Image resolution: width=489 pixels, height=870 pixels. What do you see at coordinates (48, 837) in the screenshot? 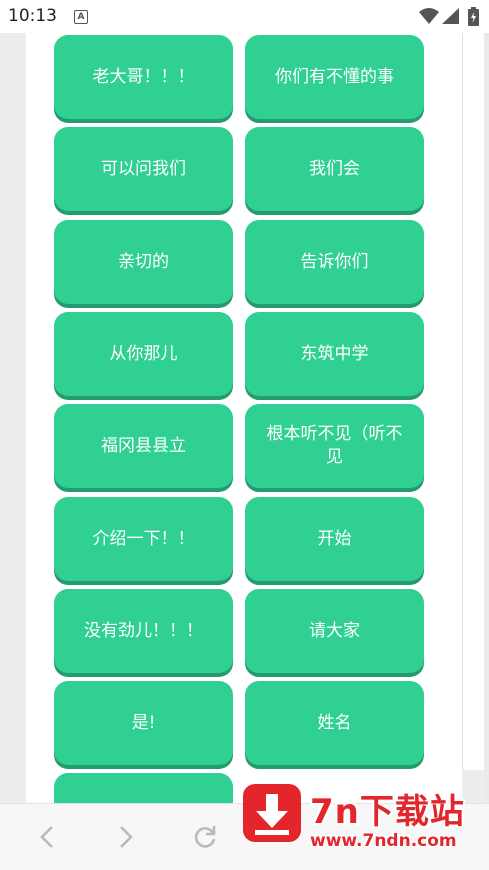
I see `chevron-left-icon` at bounding box center [48, 837].